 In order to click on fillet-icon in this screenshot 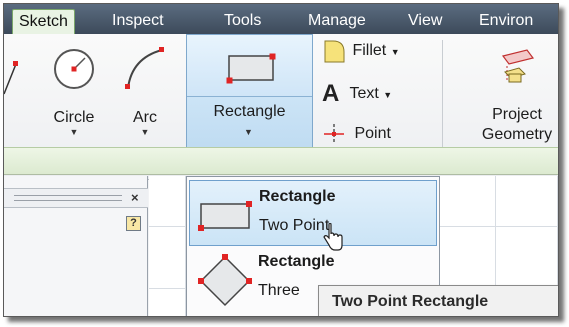, I will do `click(334, 51)`.